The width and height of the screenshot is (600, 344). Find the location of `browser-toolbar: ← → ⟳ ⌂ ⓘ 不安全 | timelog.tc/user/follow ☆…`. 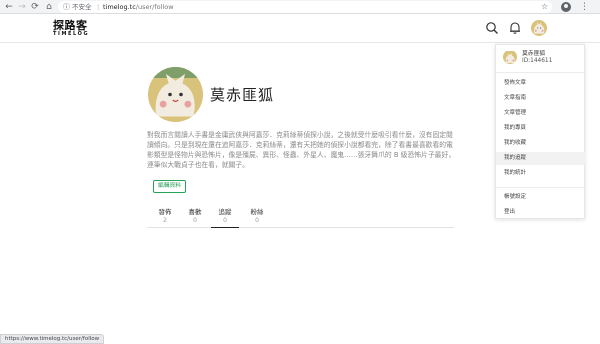

browser-toolbar: ← → ⟳ ⌂ ⓘ 不安全 | timelog.tc/user/follow ☆… is located at coordinates (300, 7).